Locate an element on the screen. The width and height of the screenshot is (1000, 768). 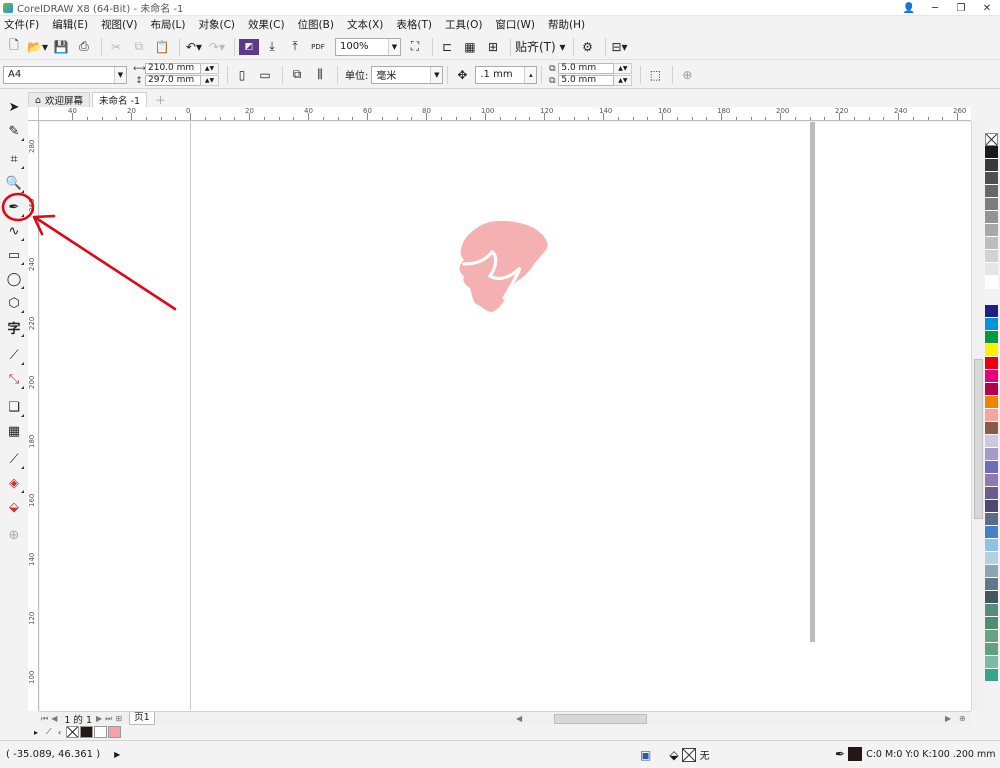
menu-help: 帮助(H) is located at coordinates (566, 24).